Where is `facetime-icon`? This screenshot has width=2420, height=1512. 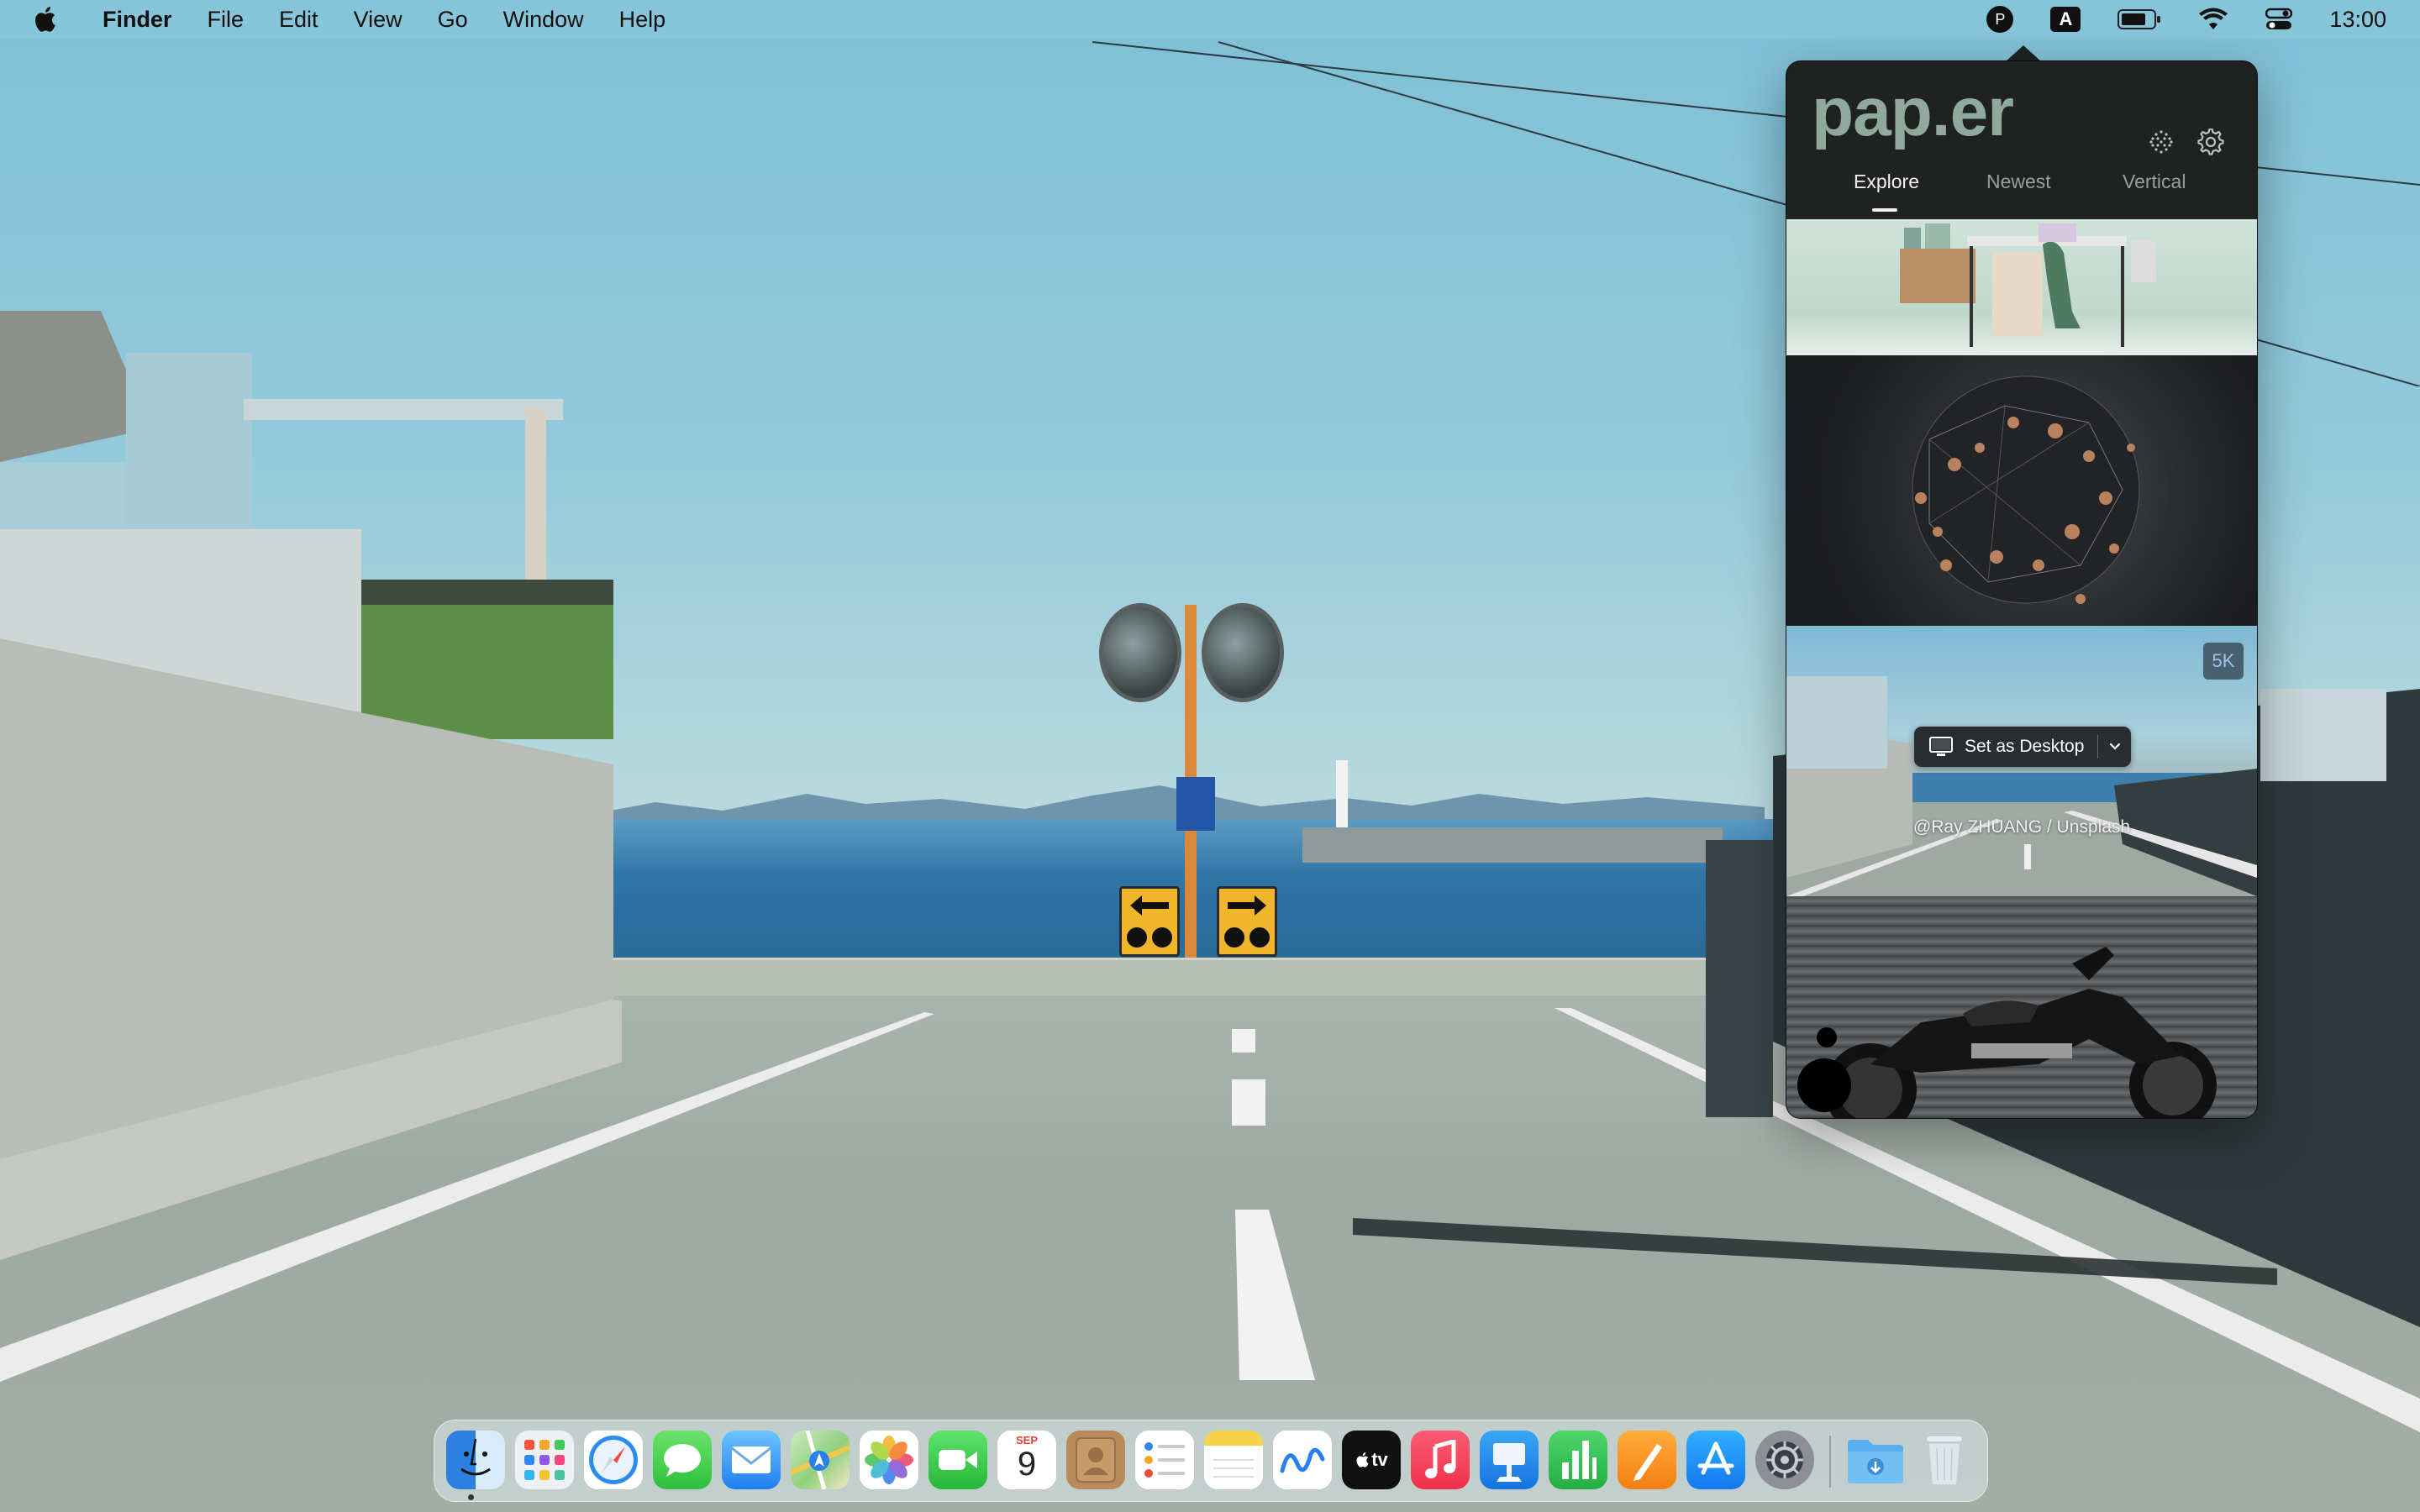 facetime-icon is located at coordinates (958, 1460).